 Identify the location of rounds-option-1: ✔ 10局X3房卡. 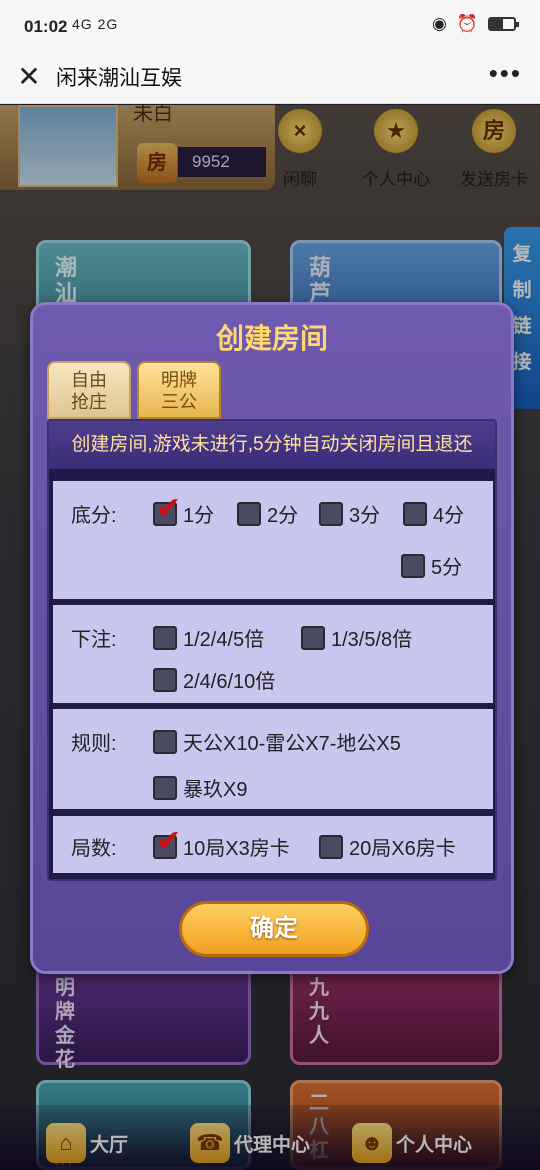
(221, 843).